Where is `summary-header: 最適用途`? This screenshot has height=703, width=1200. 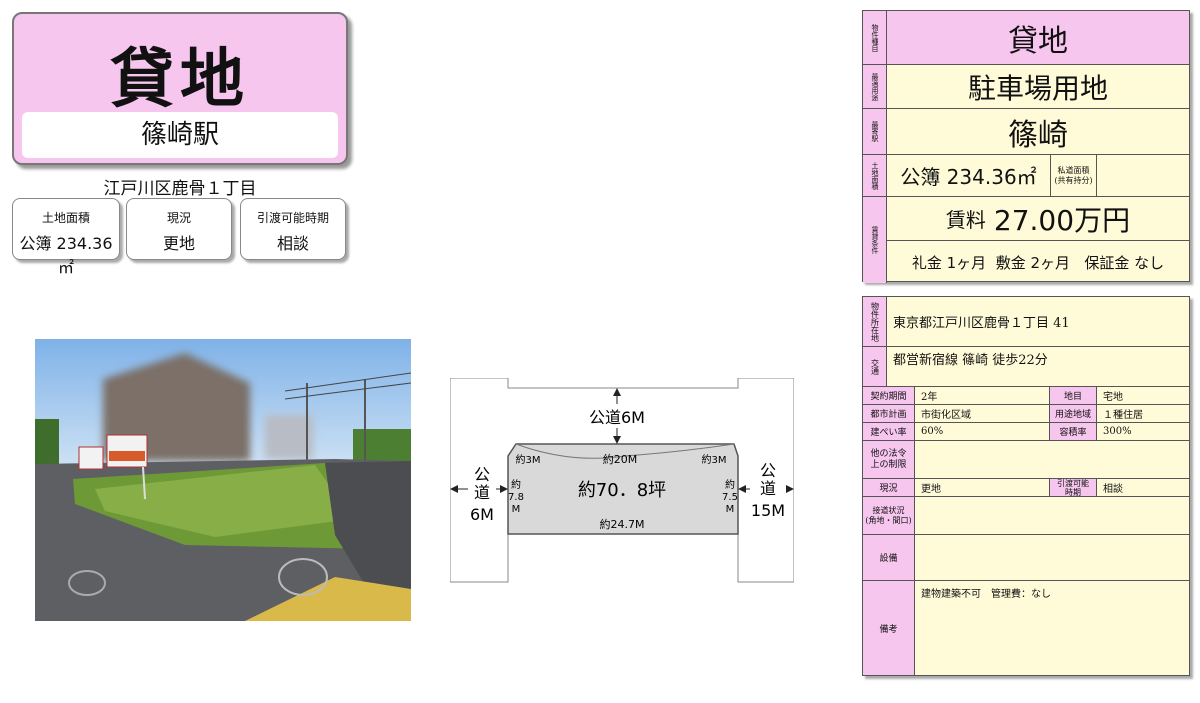
summary-header: 最適用途 is located at coordinates (875, 86).